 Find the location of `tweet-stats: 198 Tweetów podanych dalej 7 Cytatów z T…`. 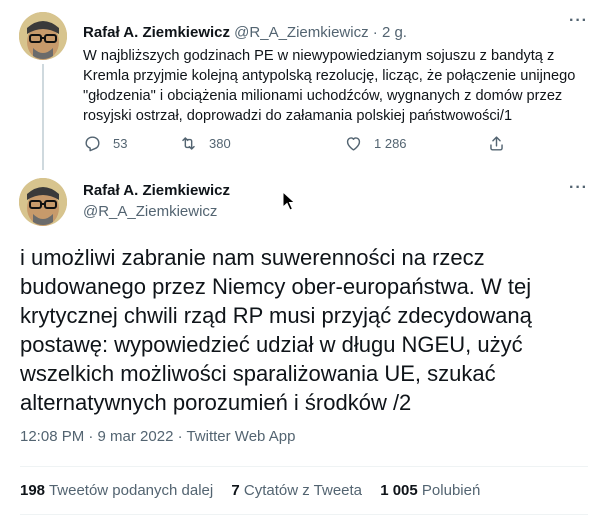

tweet-stats: 198 Tweetów podanych dalej 7 Cytatów z T… is located at coordinates (257, 490).